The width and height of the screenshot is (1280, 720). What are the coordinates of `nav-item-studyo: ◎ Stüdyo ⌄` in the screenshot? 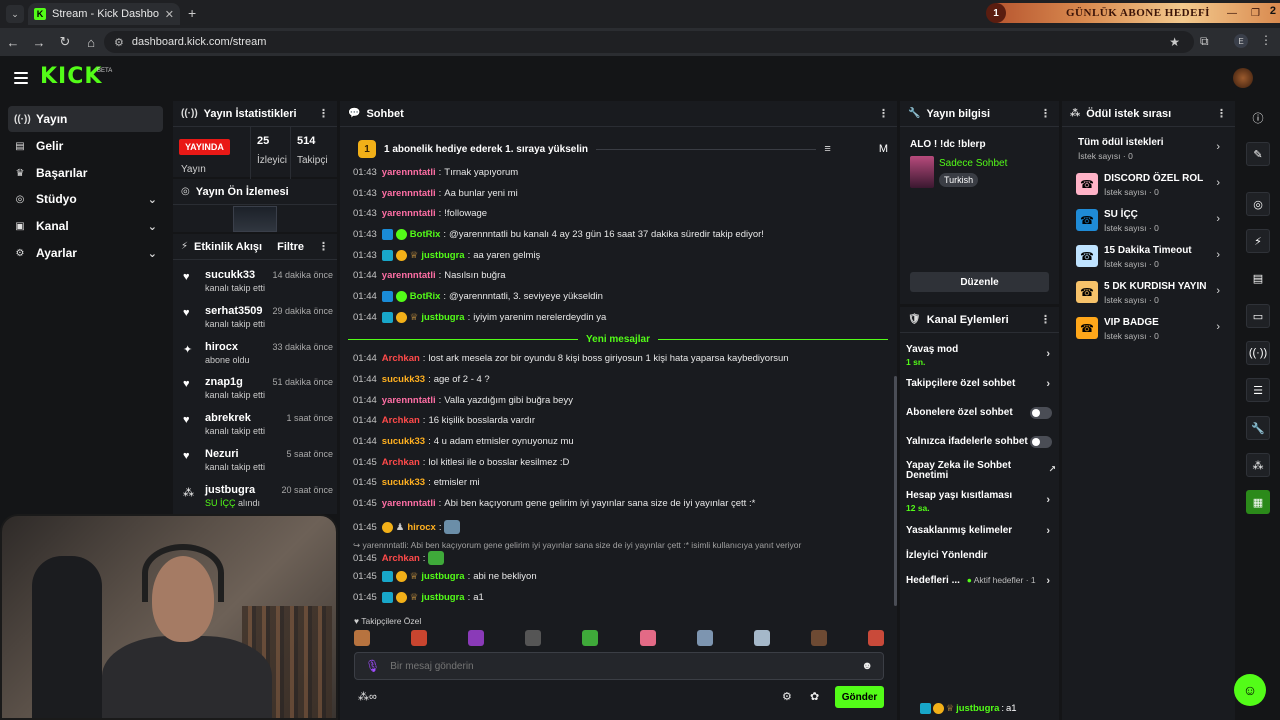 It's located at (85, 199).